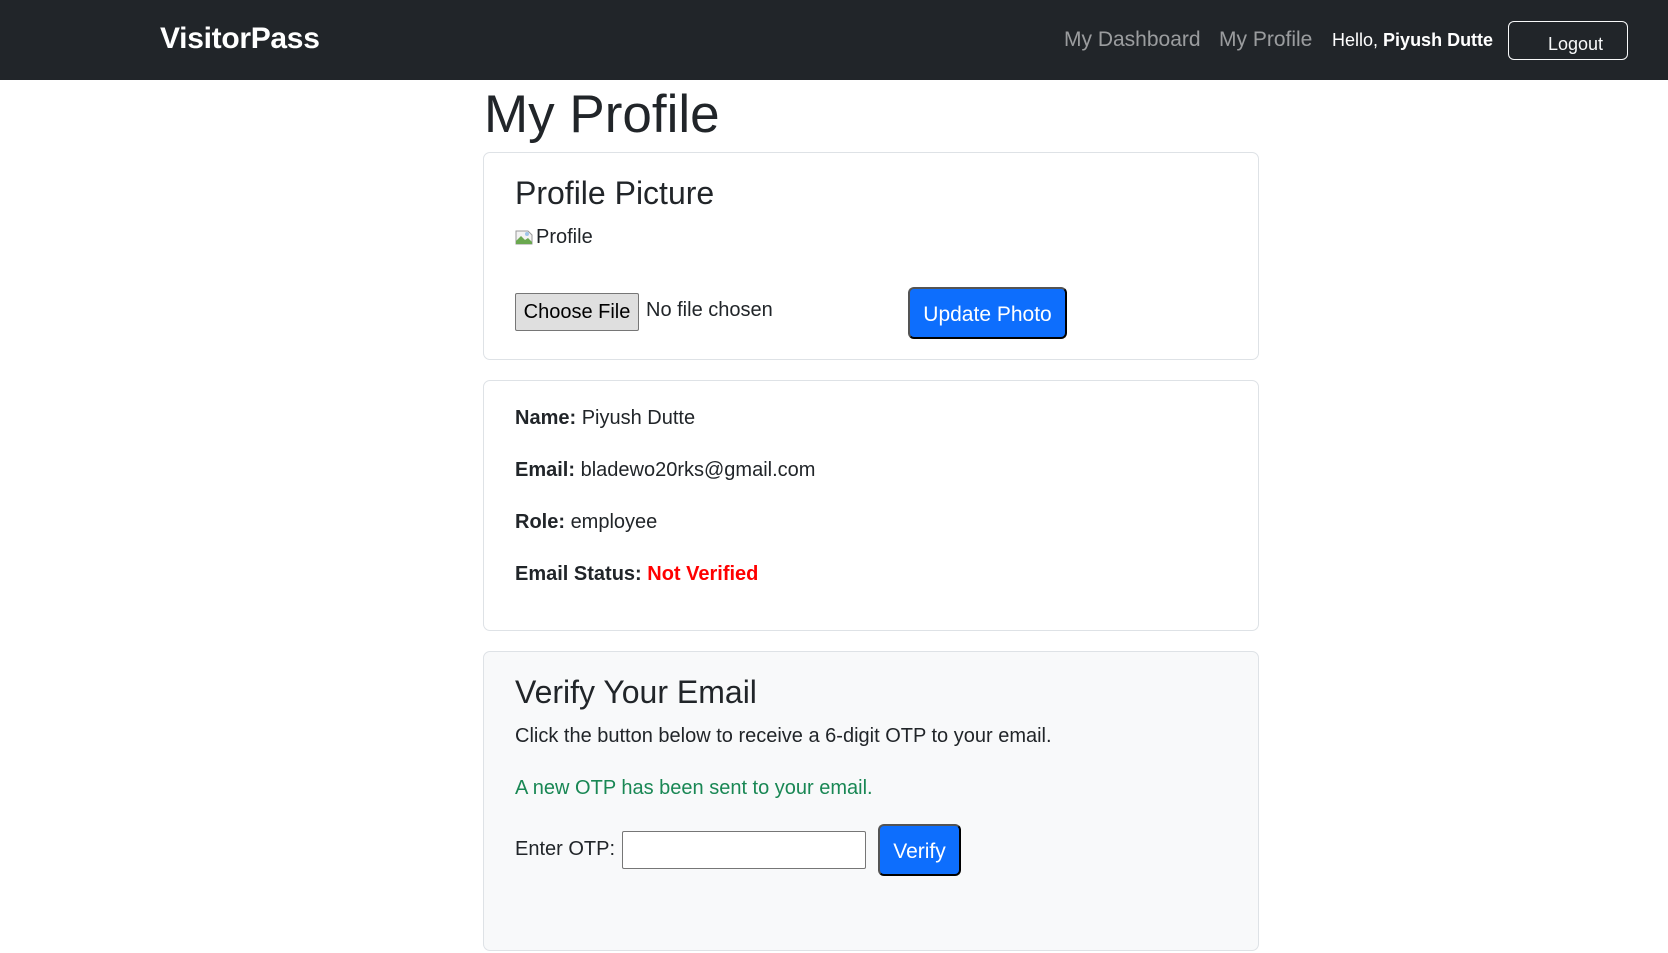  I want to click on info-email: Email: bladewo20rks@gmail.com, so click(665, 470).